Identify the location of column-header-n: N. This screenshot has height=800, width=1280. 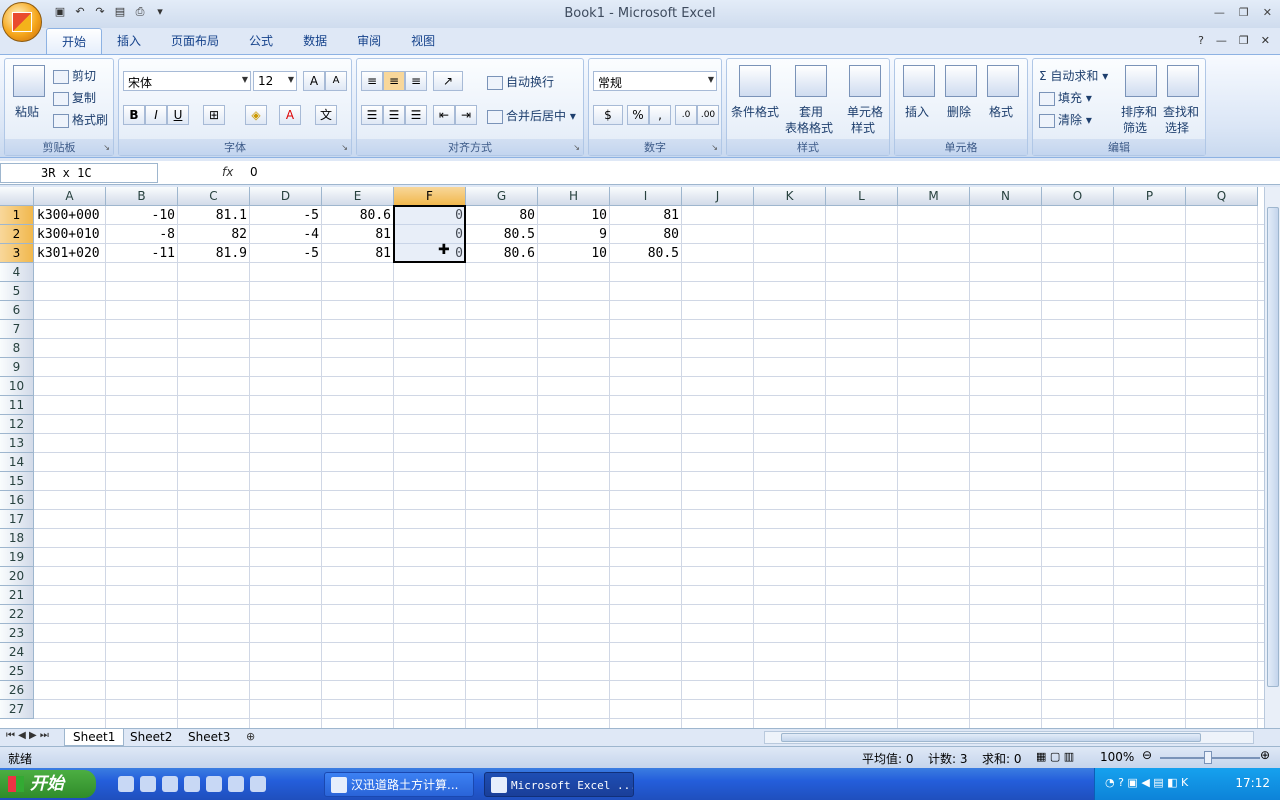
(1006, 196).